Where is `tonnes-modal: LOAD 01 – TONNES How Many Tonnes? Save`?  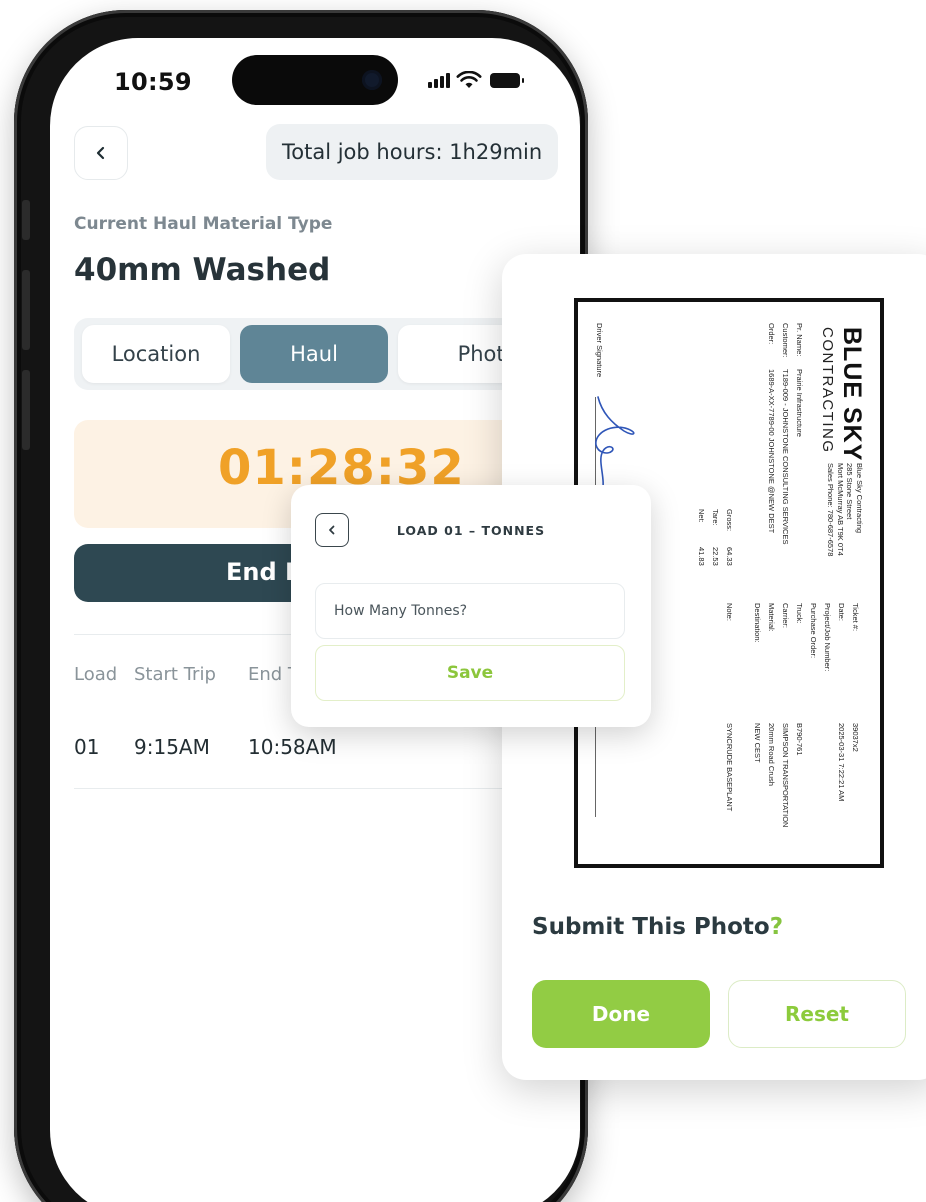 tonnes-modal: LOAD 01 – TONNES How Many Tonnes? Save is located at coordinates (471, 606).